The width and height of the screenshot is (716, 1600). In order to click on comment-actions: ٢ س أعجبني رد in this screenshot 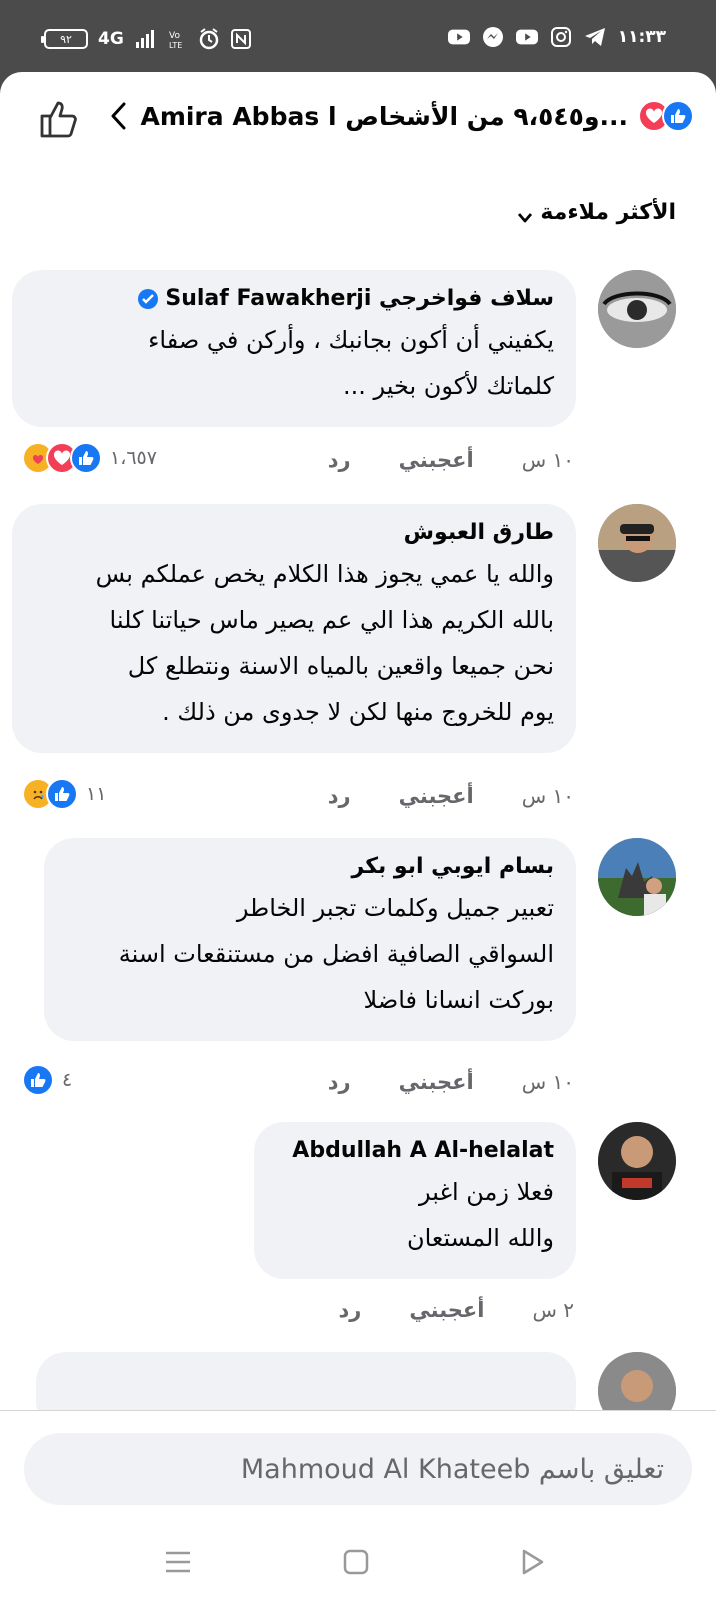, I will do `click(456, 1310)`.